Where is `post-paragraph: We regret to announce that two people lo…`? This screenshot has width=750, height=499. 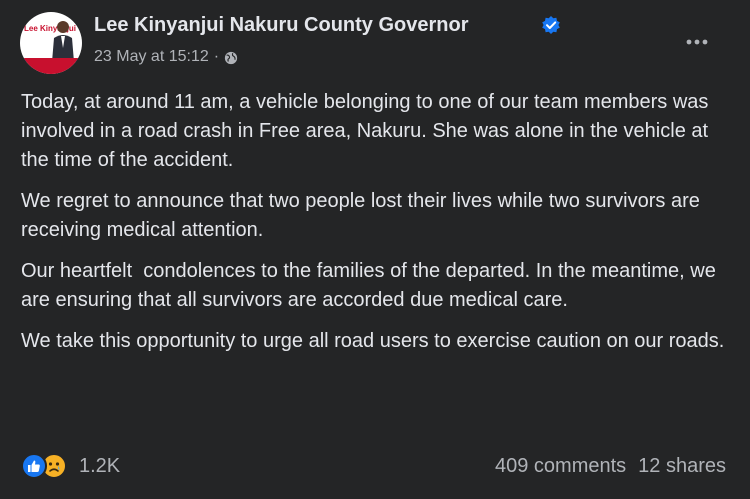
post-paragraph: We regret to announce that two people lo… is located at coordinates (363, 215).